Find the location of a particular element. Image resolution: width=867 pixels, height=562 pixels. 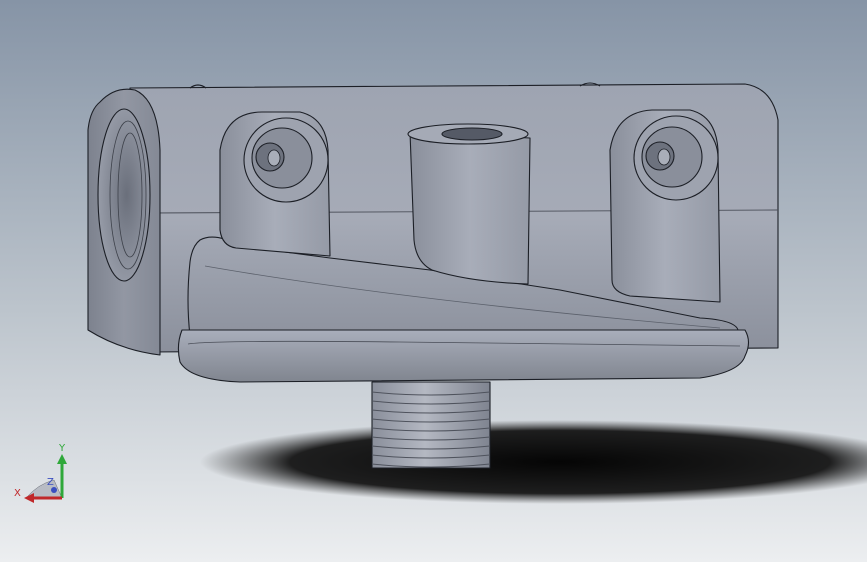

right-ear-hole-core is located at coordinates (664, 157).